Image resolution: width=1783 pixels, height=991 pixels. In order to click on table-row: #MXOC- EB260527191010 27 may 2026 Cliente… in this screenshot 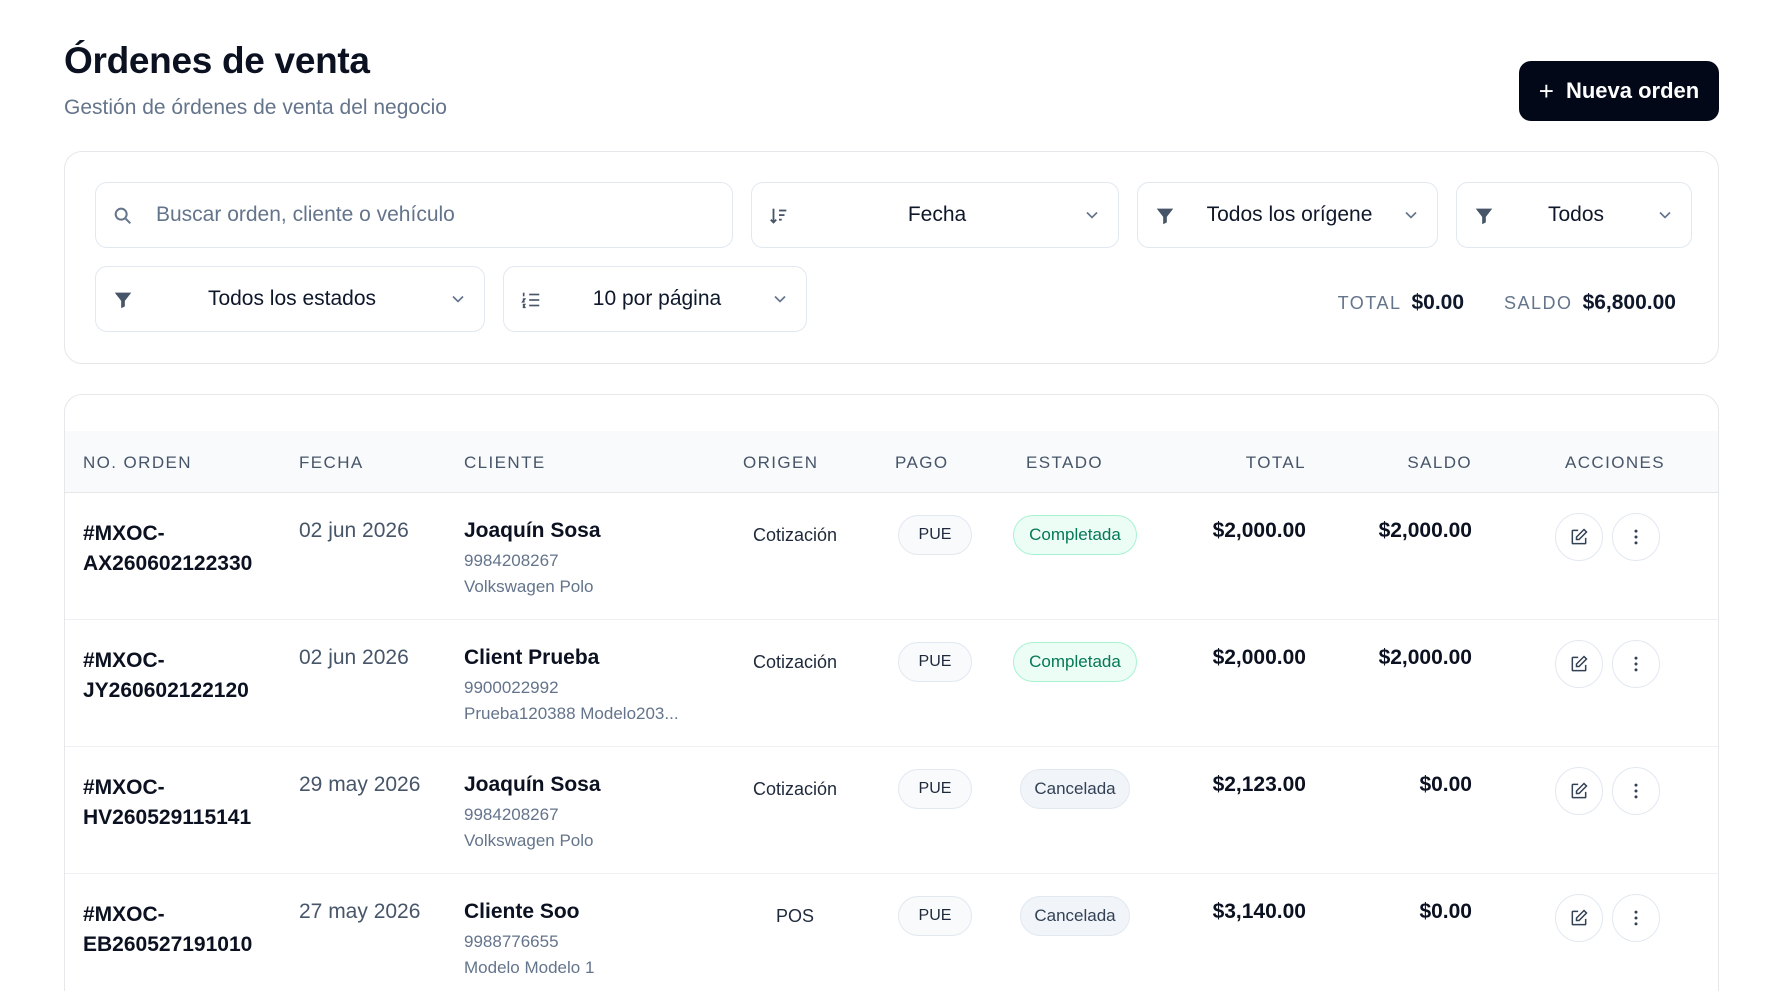, I will do `click(891, 932)`.